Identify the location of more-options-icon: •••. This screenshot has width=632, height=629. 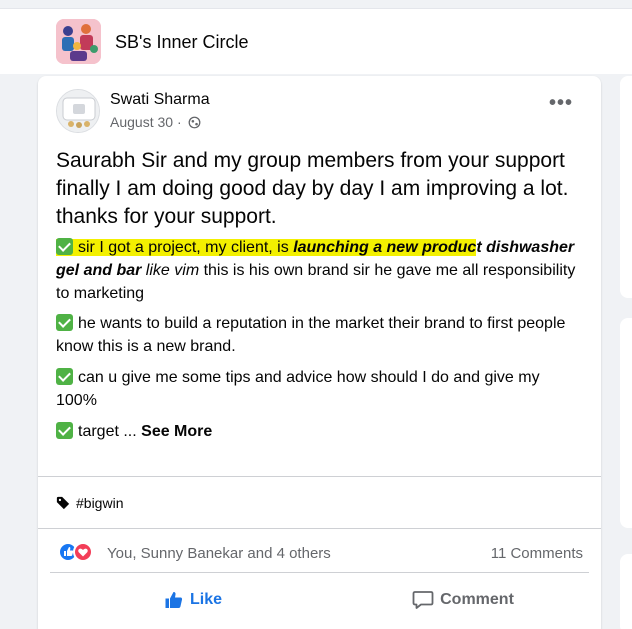
(561, 103).